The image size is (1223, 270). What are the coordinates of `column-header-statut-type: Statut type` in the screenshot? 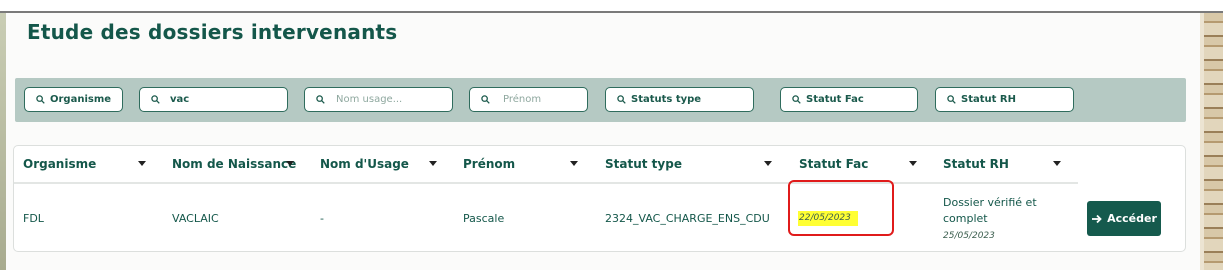 It's located at (643, 164).